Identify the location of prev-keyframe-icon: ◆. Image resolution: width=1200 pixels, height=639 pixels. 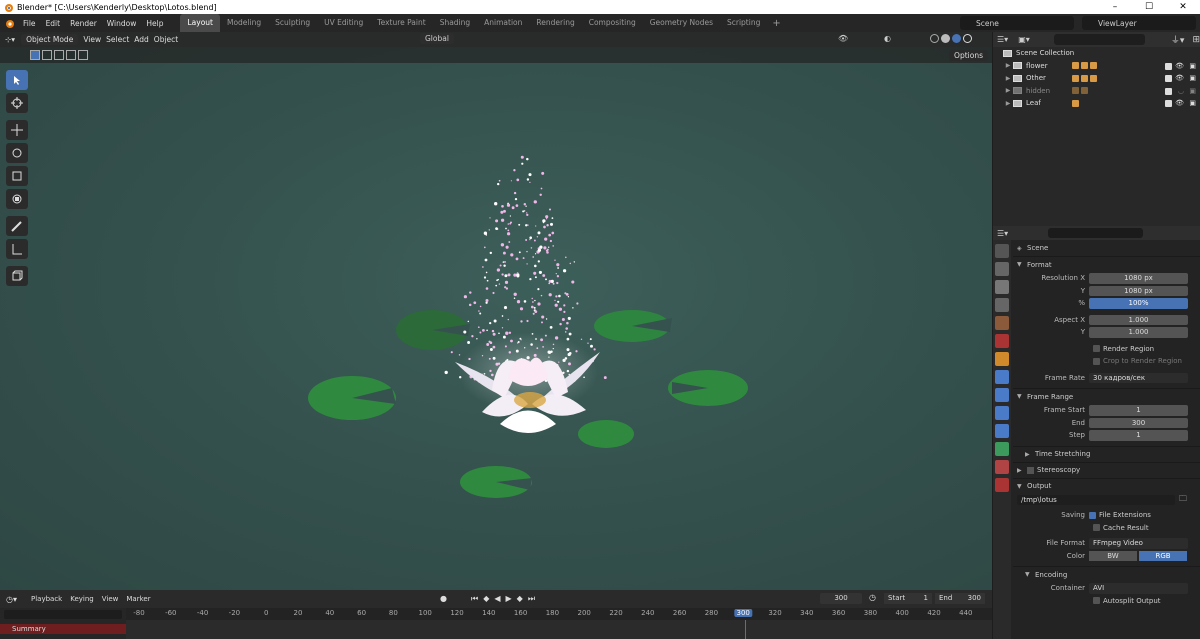
(486, 599).